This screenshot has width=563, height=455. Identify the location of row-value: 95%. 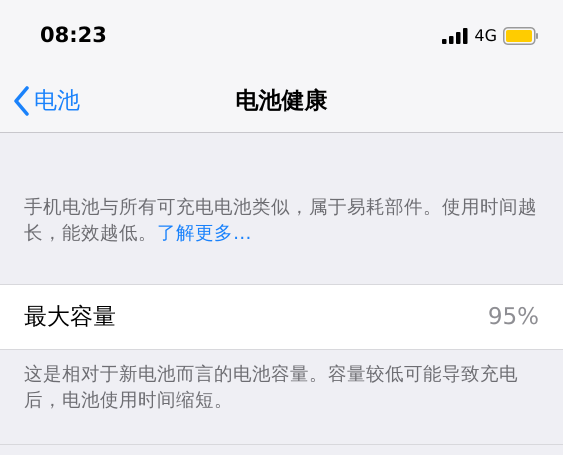
(513, 317).